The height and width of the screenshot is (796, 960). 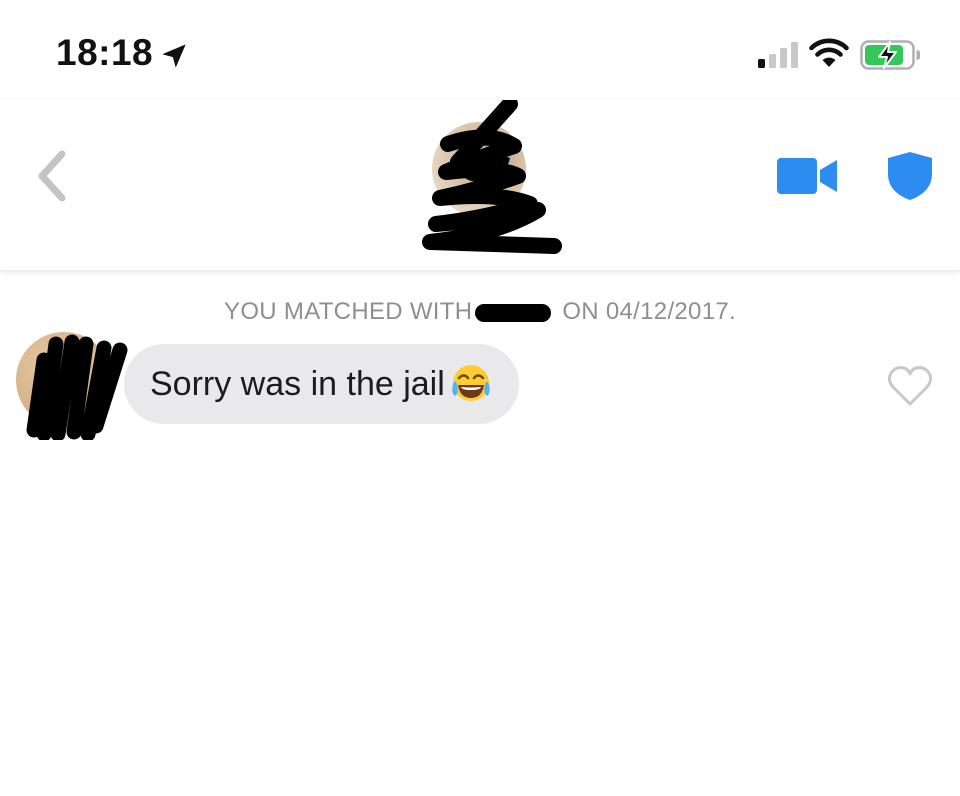 I want to click on face-with-tears-of-joy-emoji, so click(x=471, y=383).